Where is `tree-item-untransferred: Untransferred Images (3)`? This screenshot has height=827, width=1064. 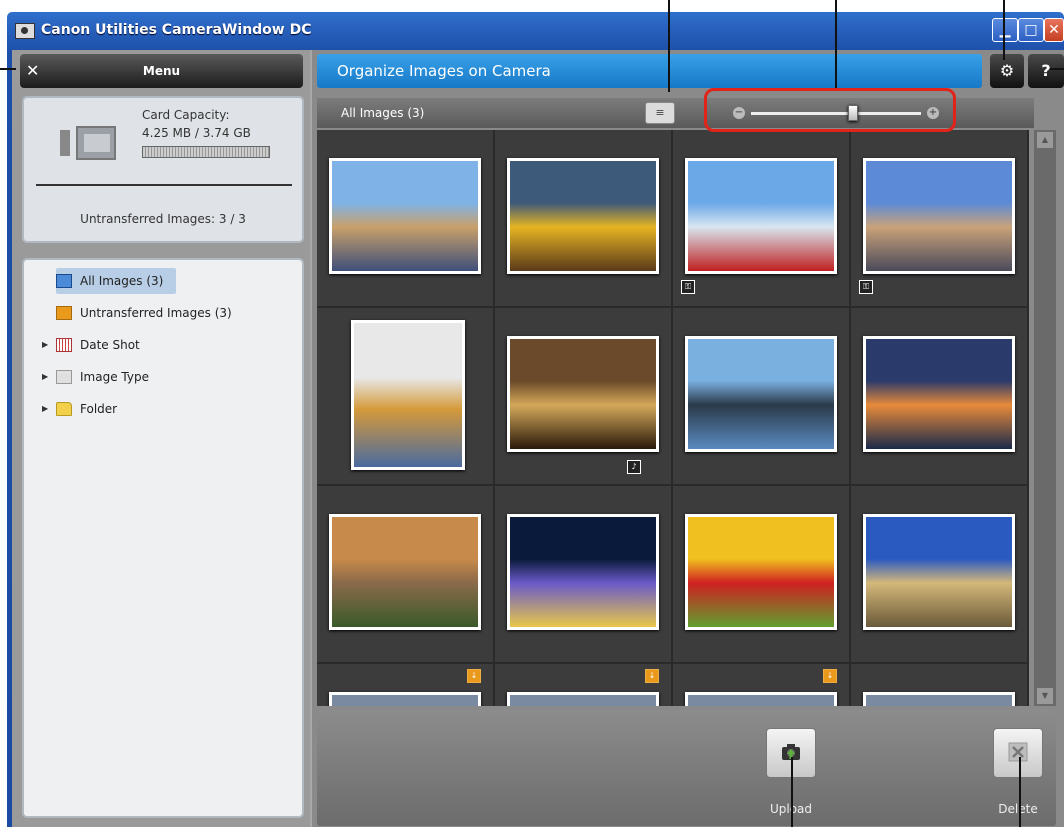 tree-item-untransferred: Untransferred Images (3) is located at coordinates (156, 313).